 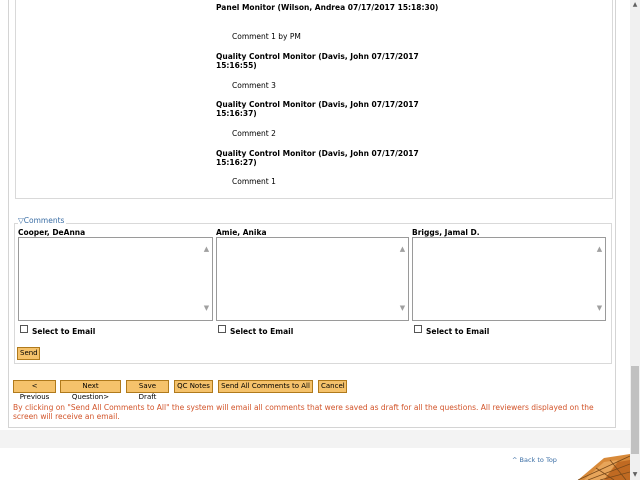 I want to click on footer-bar, so click(x=315, y=464).